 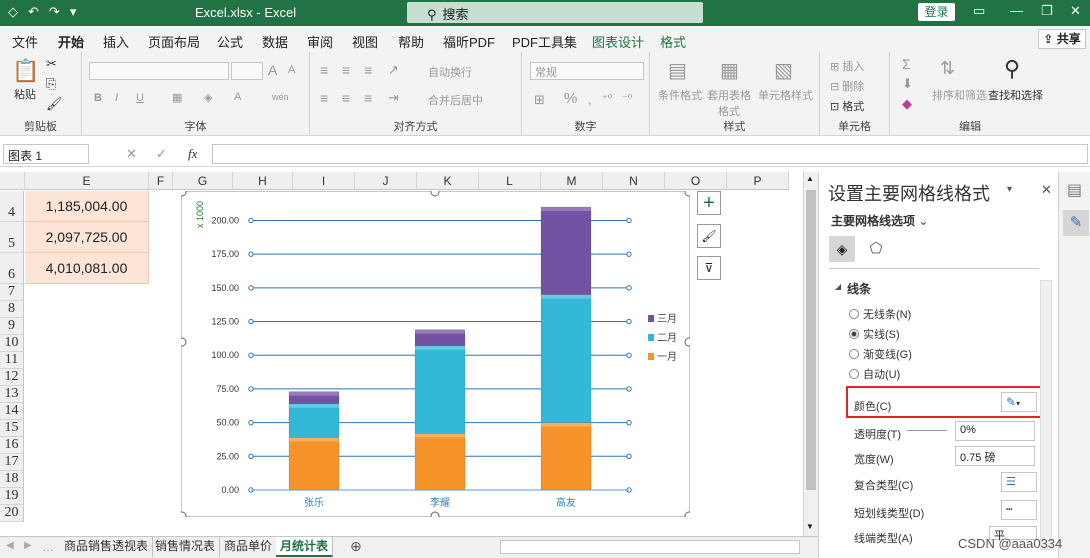 I want to click on decrease-font-icon: A, so click(x=291, y=70).